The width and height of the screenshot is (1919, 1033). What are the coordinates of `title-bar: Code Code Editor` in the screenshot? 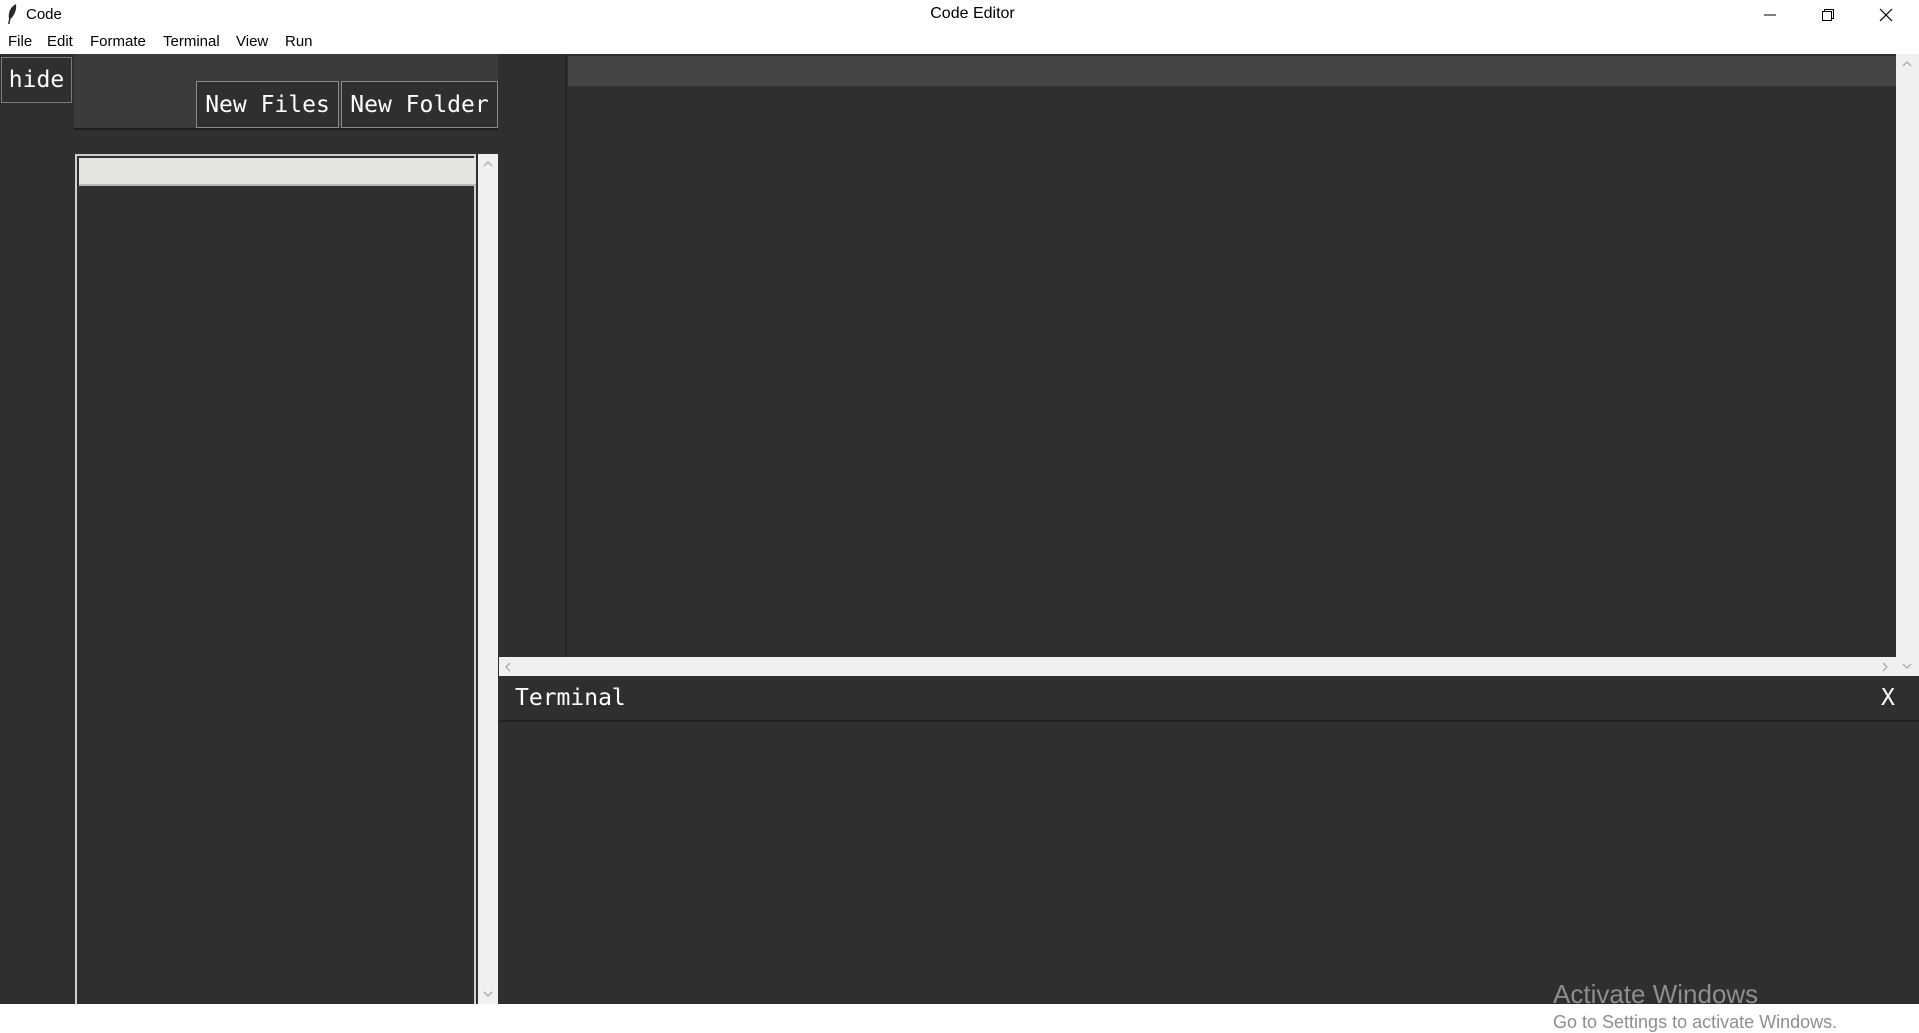 It's located at (959, 15).